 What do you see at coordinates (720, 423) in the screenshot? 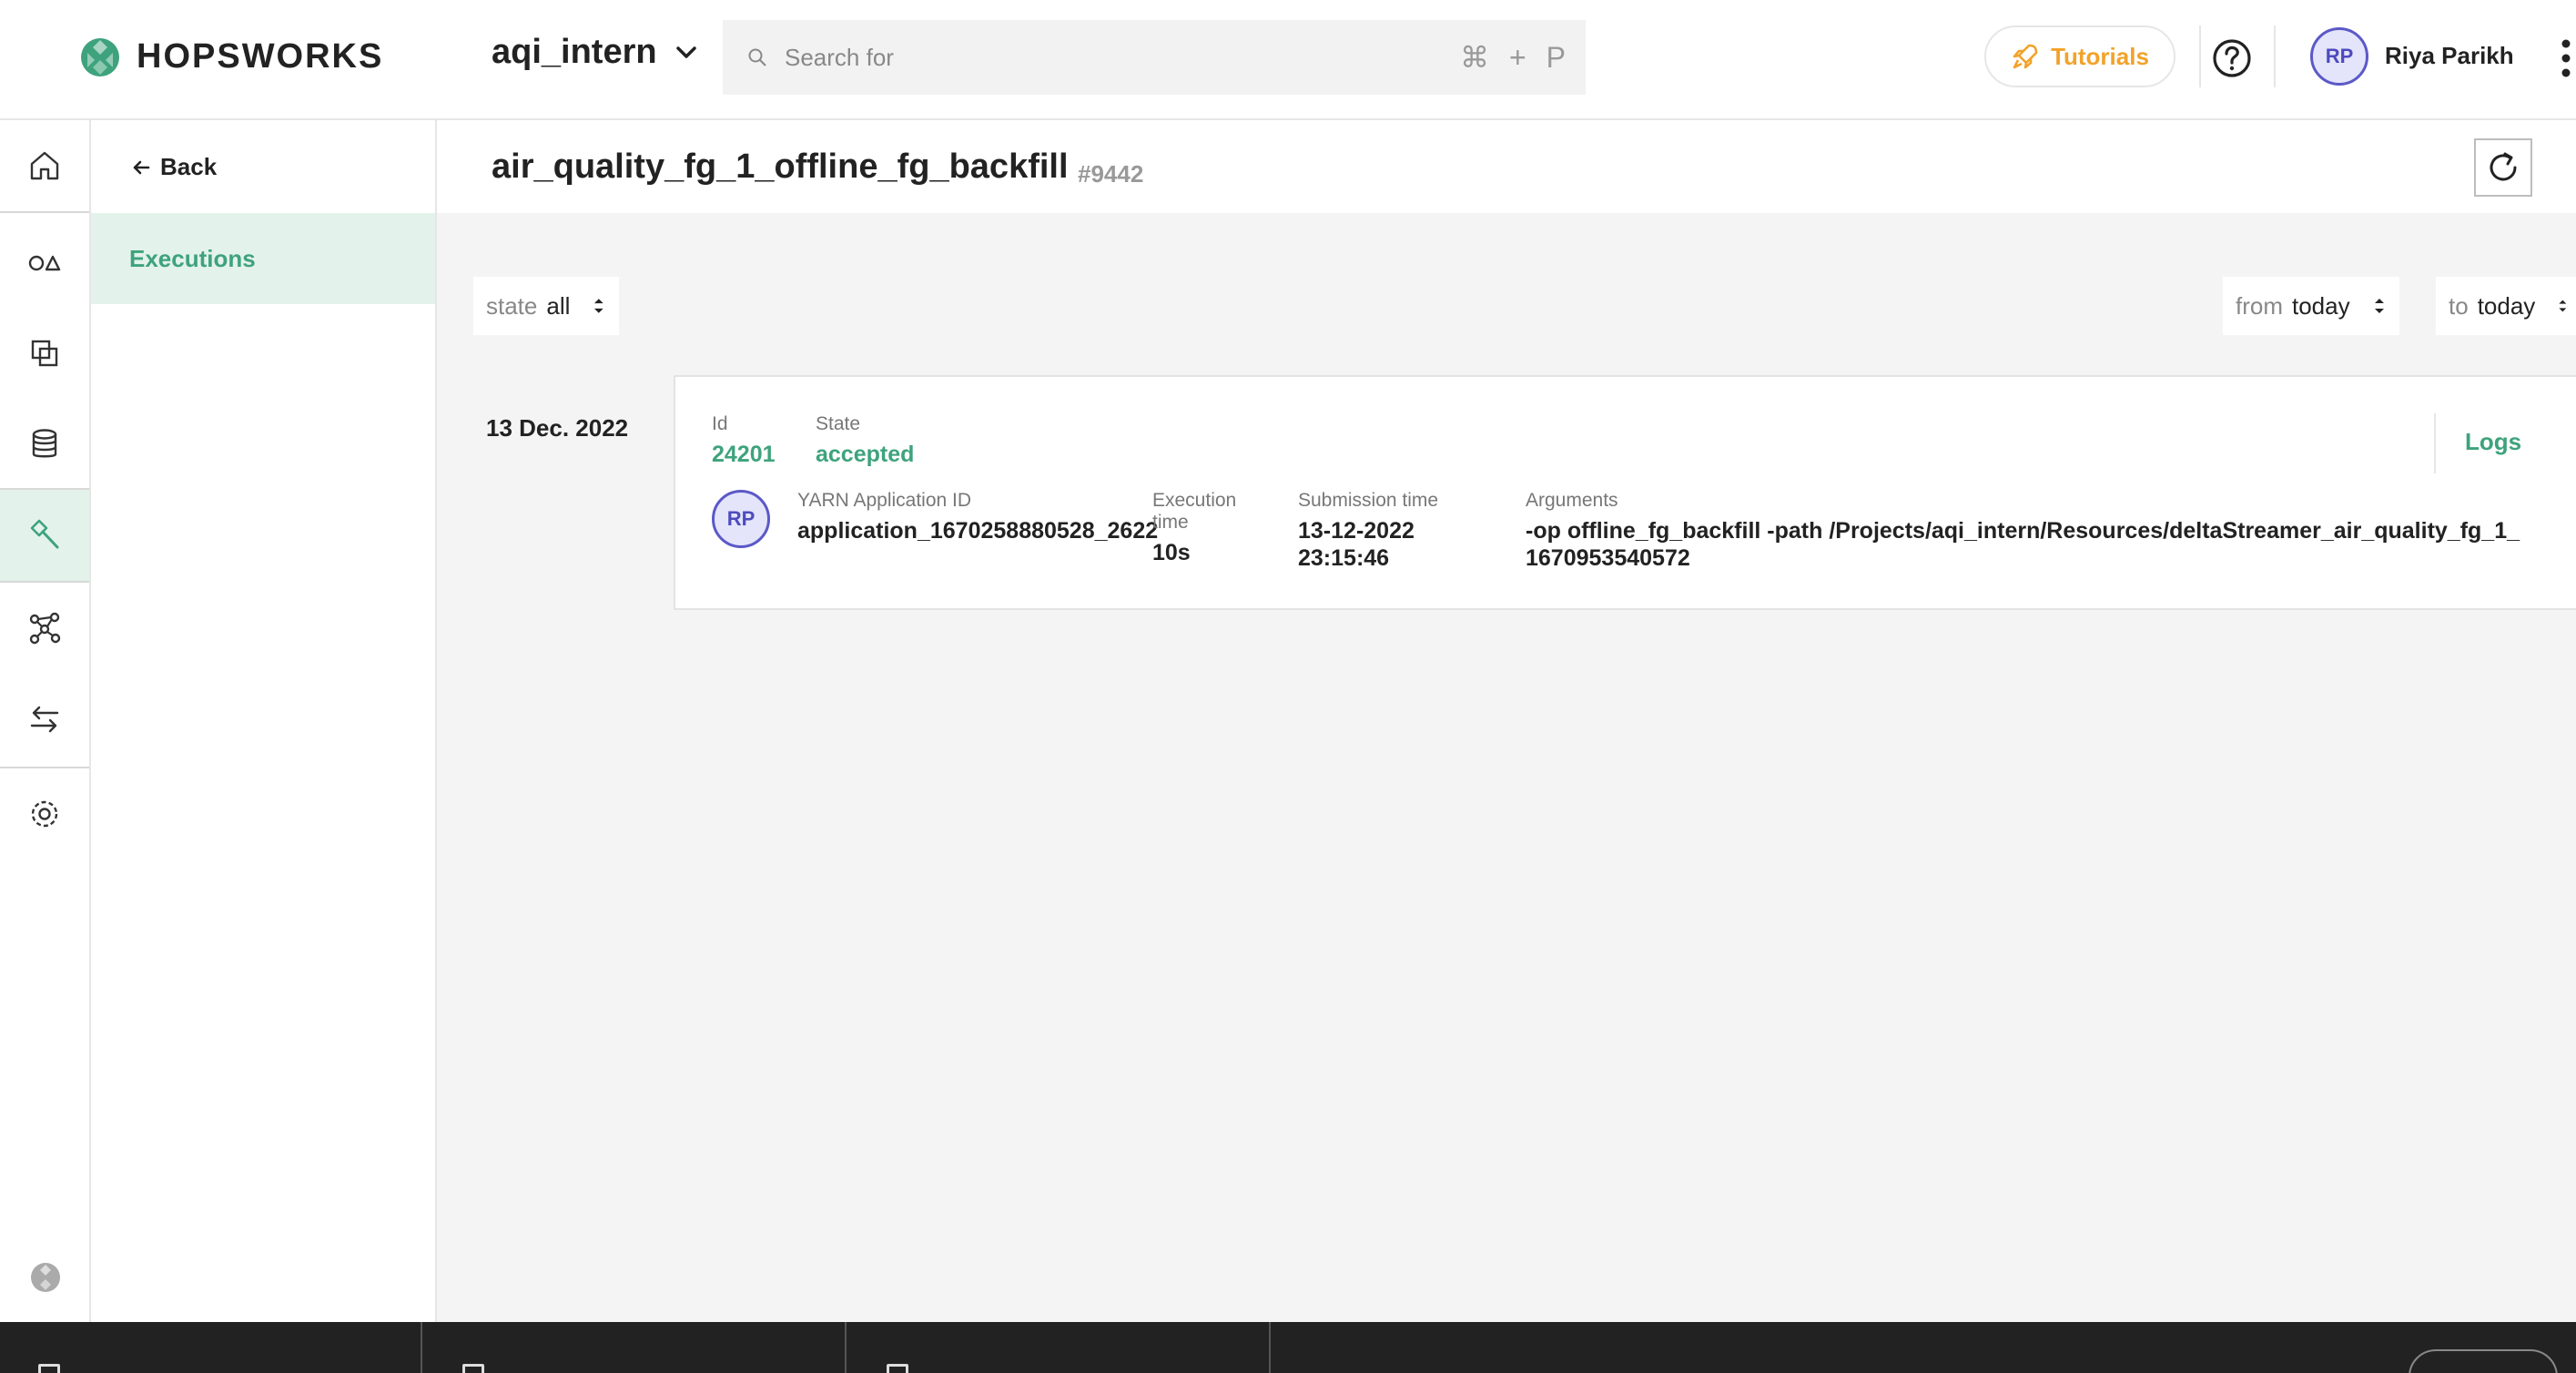
I see `id-label: Id` at bounding box center [720, 423].